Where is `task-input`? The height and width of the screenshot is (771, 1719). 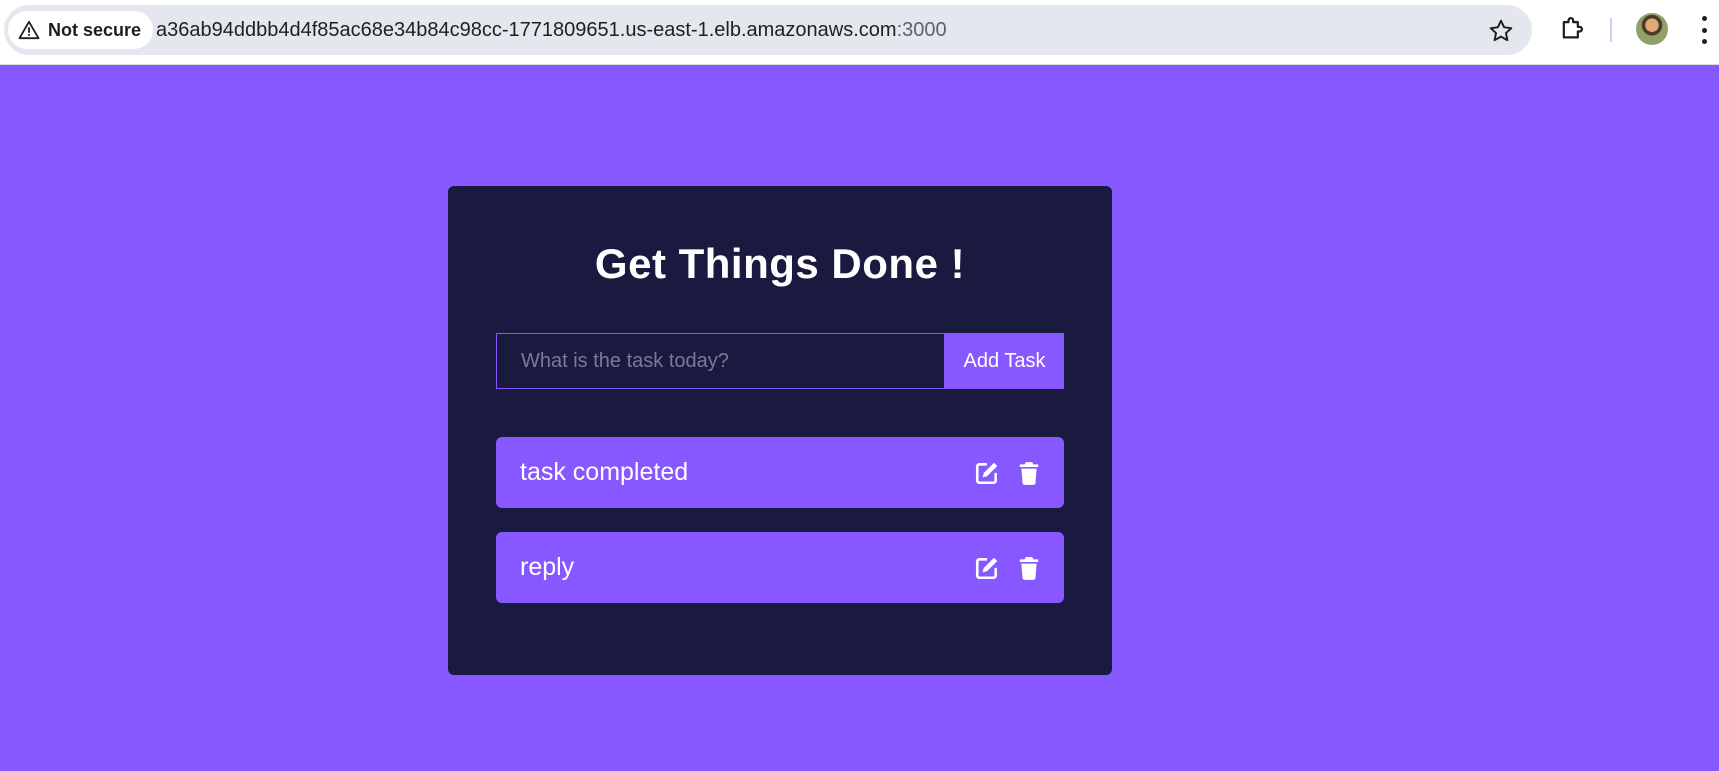
task-input is located at coordinates (720, 361).